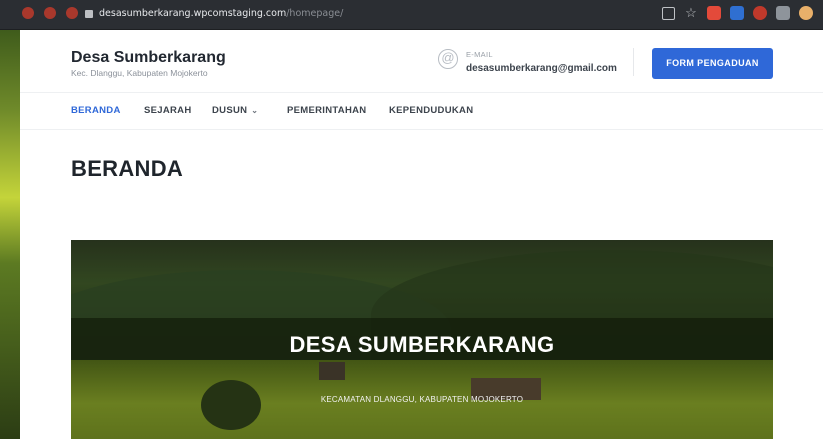 The width and height of the screenshot is (823, 439). Describe the element at coordinates (783, 13) in the screenshot. I see `extensions-puzzle-icon` at that location.